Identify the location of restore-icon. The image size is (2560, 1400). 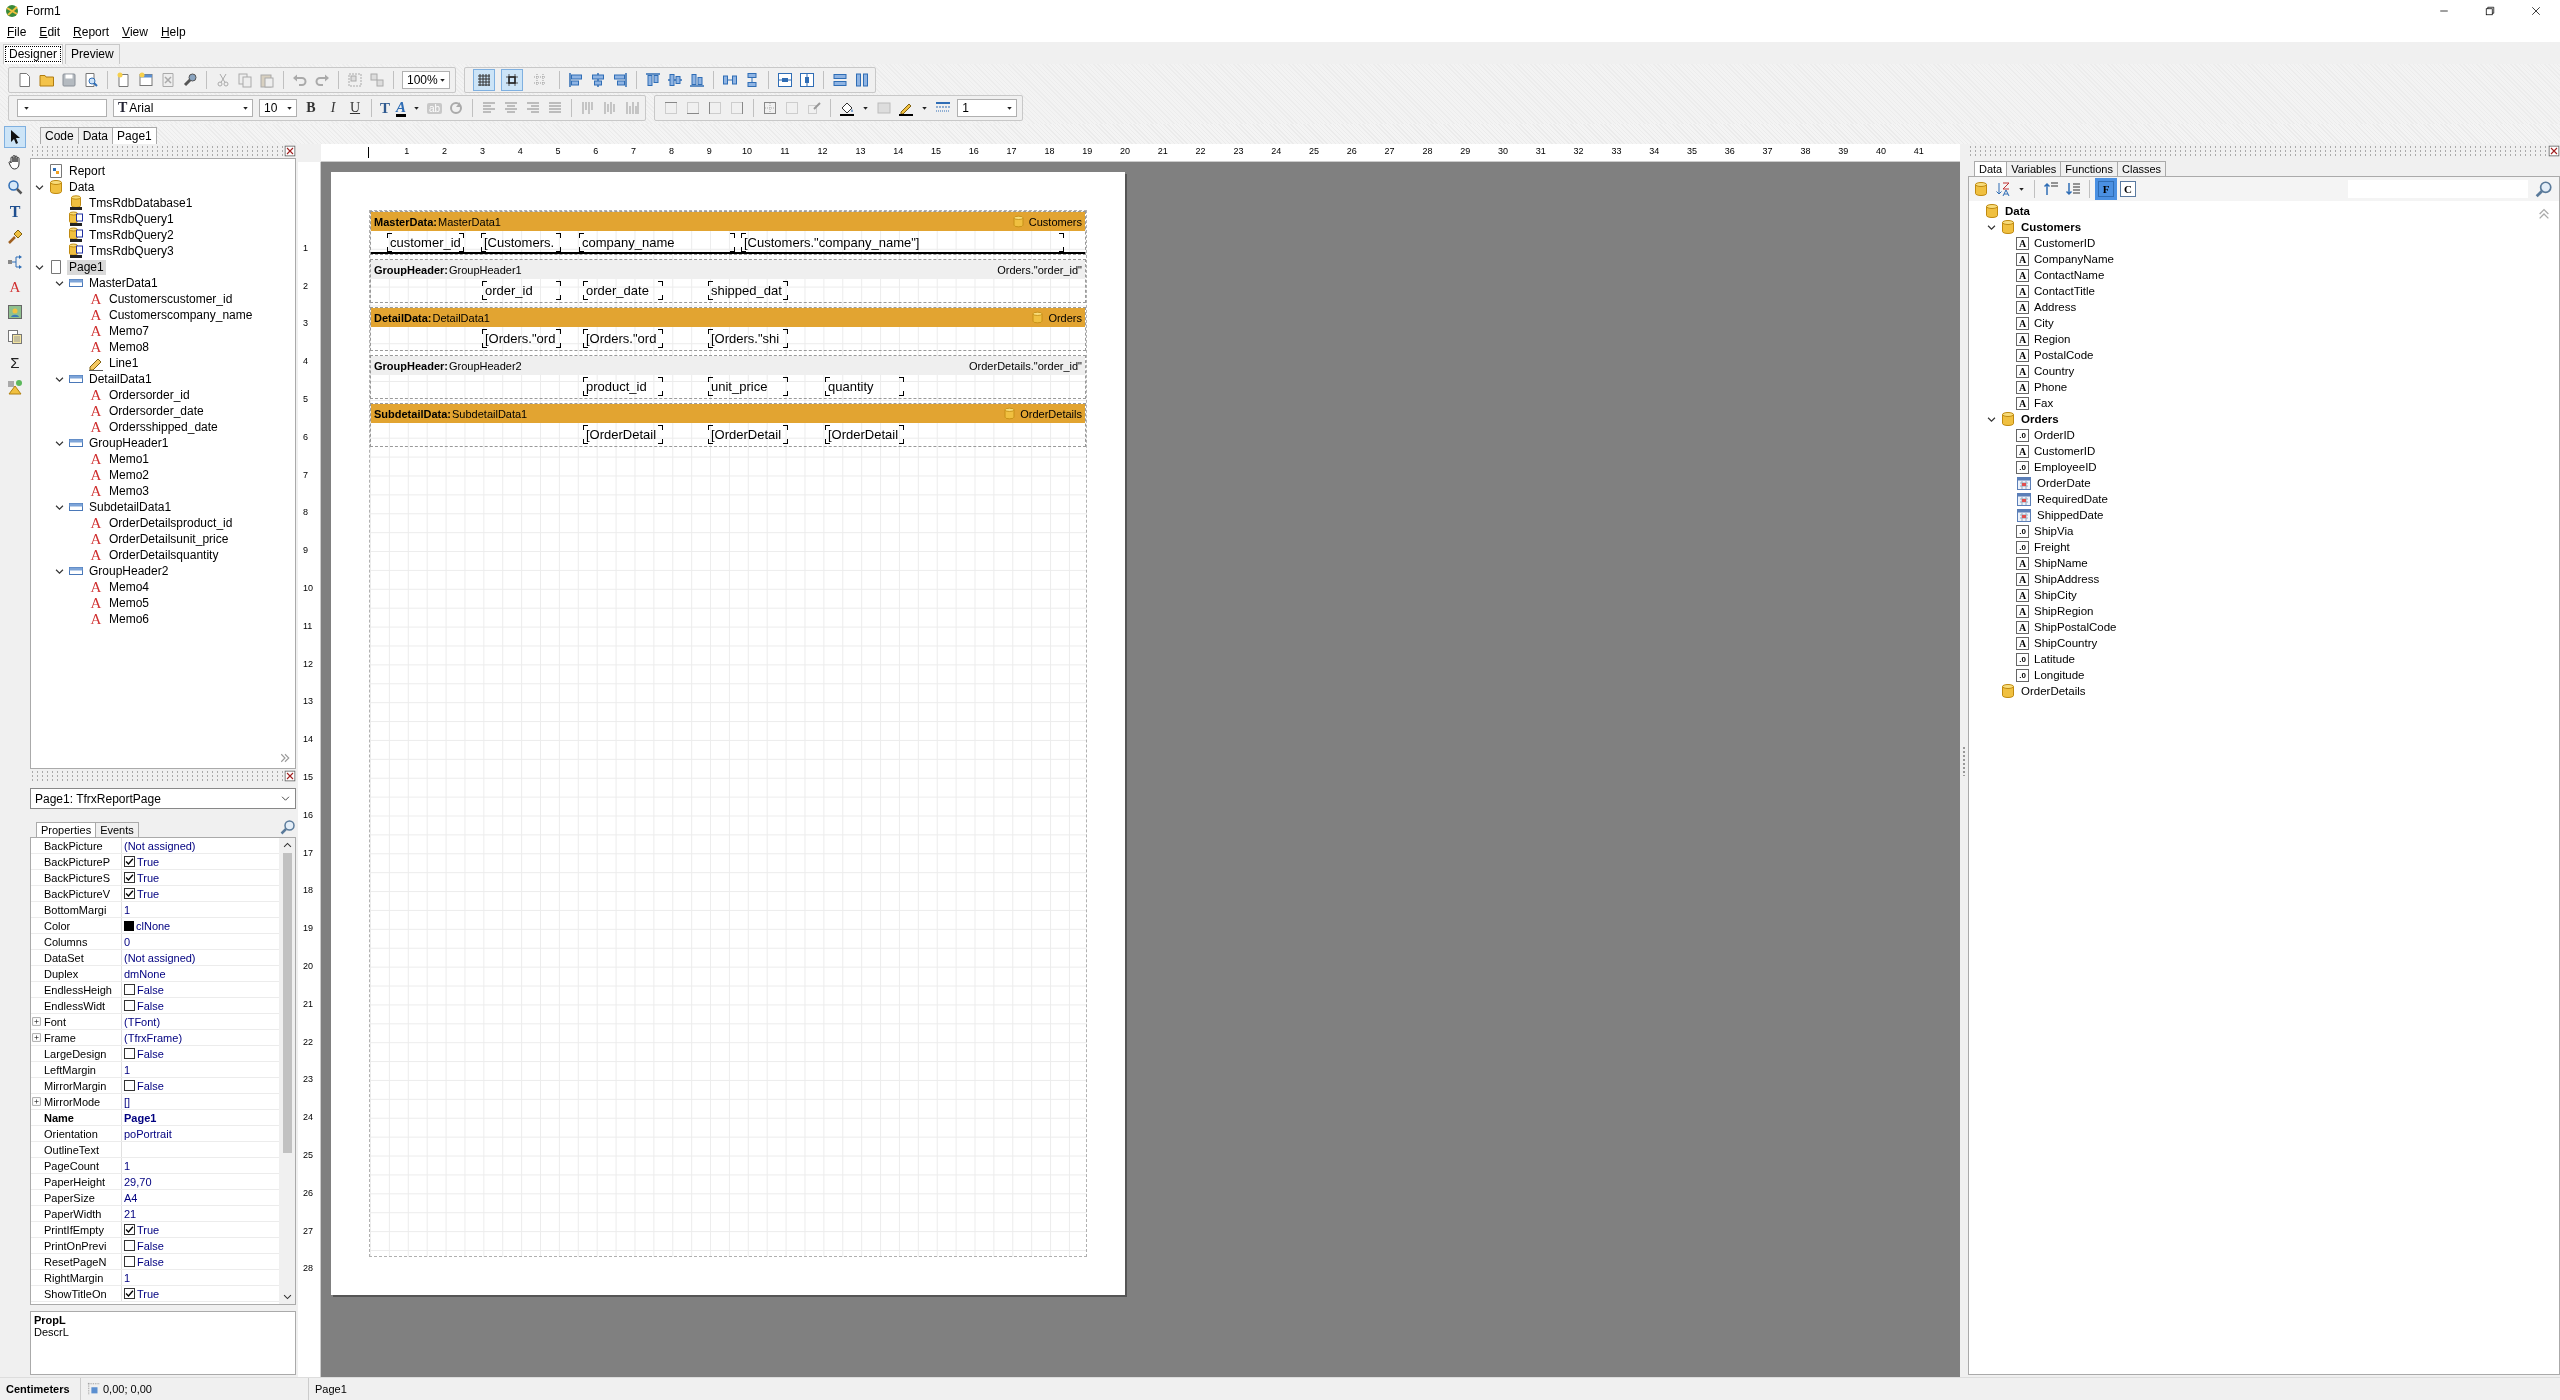
(2490, 11).